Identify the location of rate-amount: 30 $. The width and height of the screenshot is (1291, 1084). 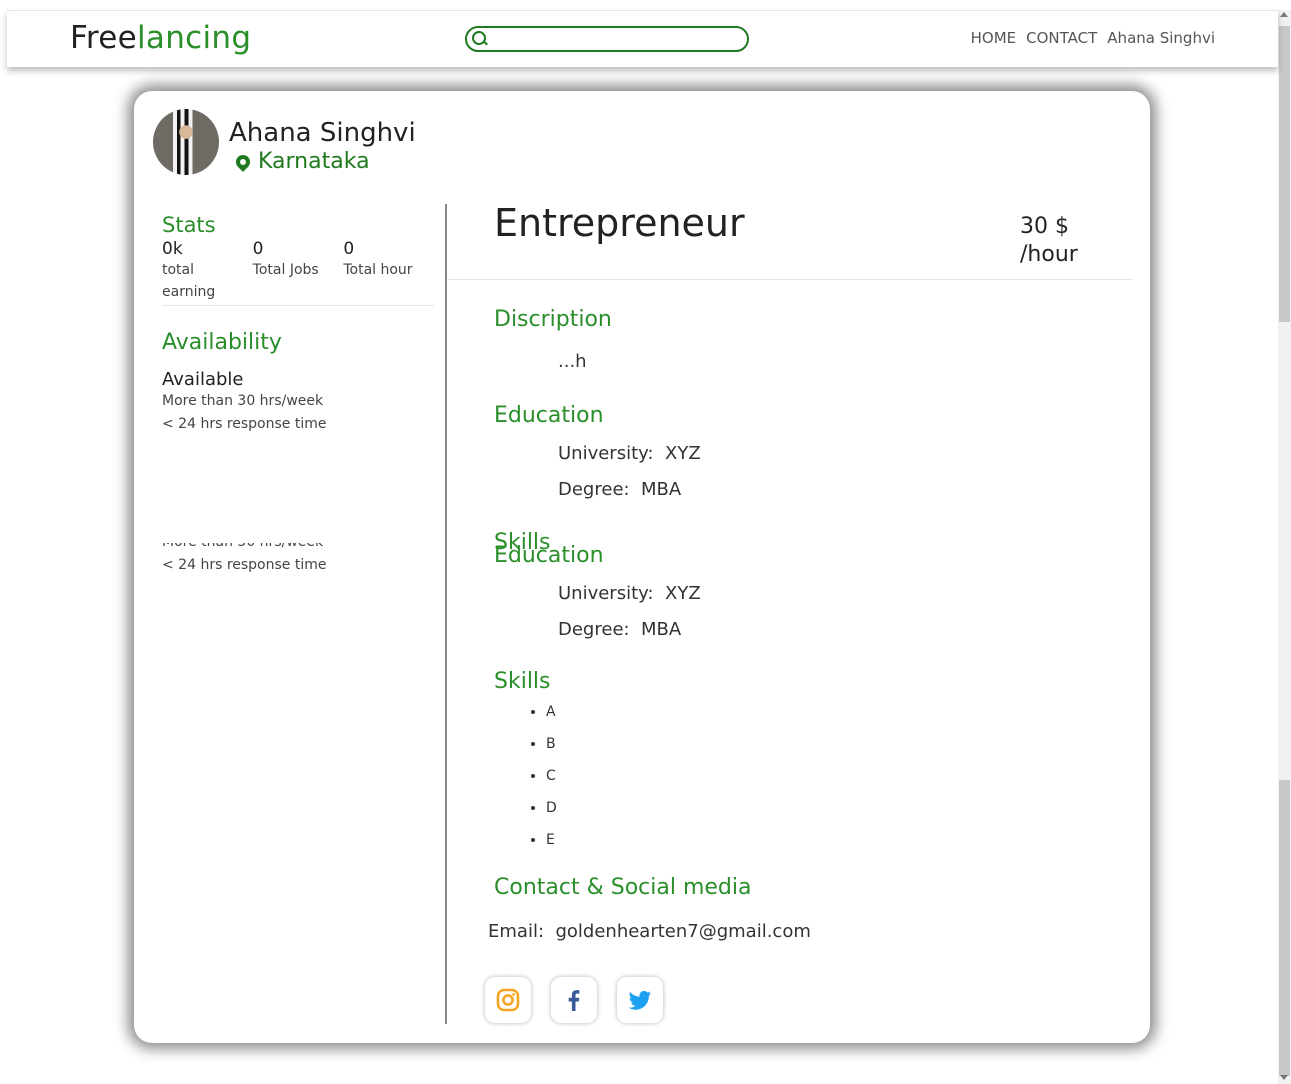
(1044, 226).